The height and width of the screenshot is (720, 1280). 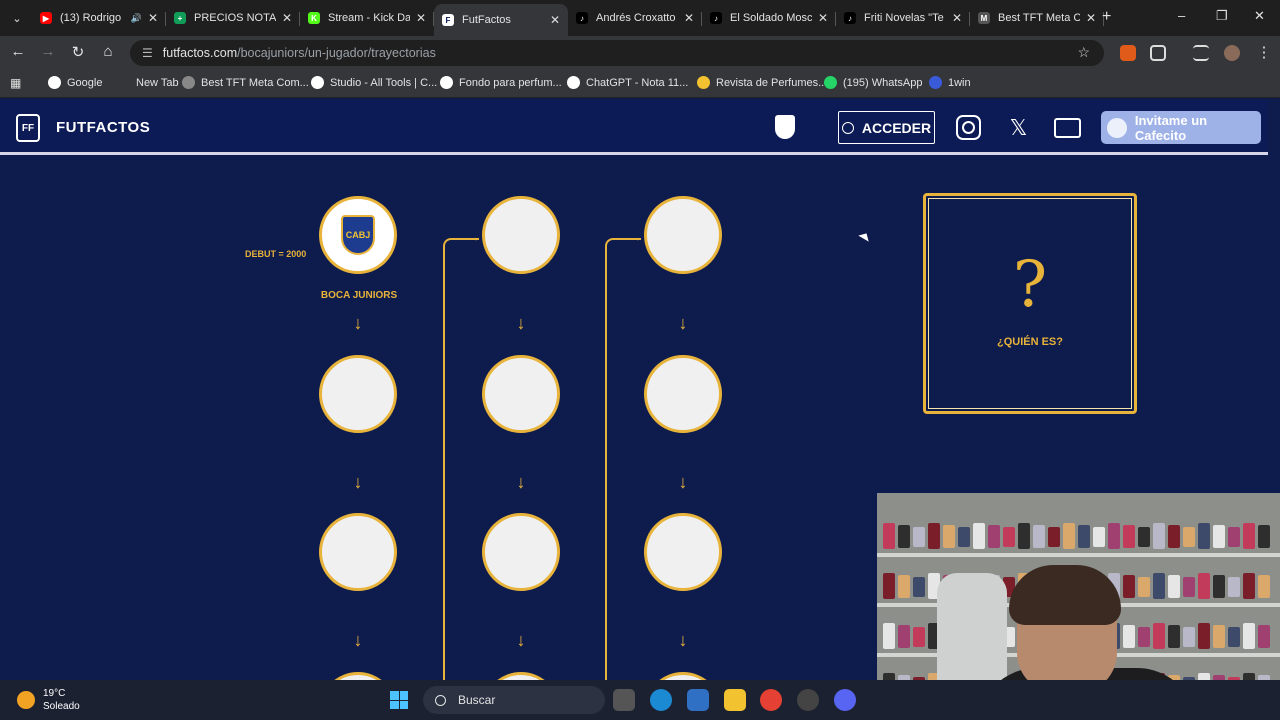 I want to click on browser-tab: M Best TFT Meta C ✕, so click(x=1037, y=18).